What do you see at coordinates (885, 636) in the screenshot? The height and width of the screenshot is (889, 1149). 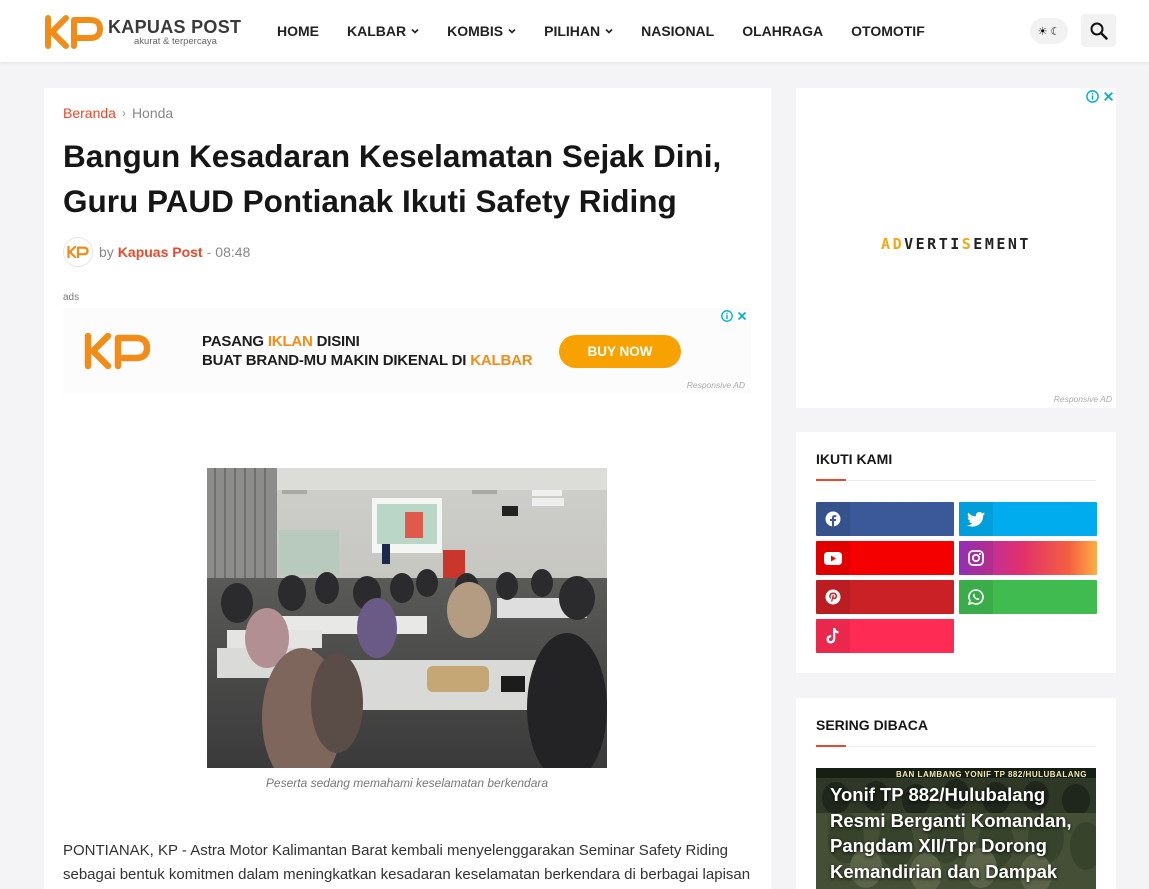 I see `tiktok-button` at bounding box center [885, 636].